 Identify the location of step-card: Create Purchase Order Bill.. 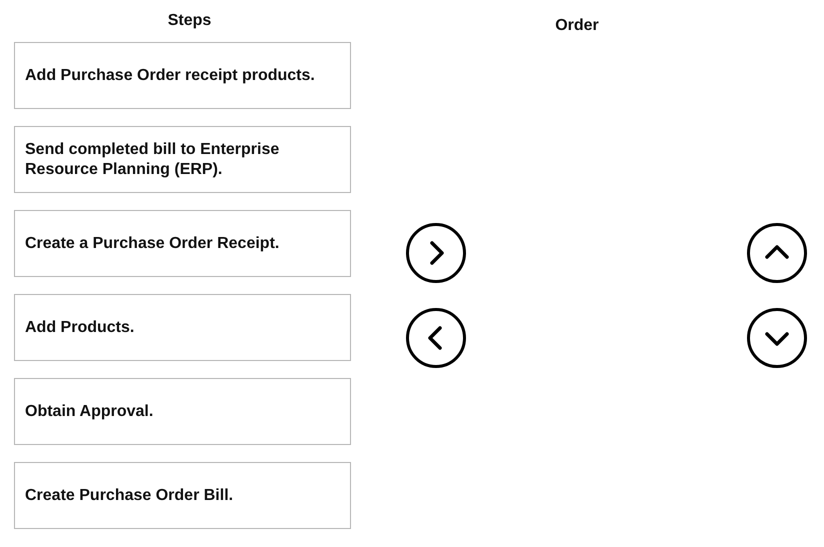
(182, 495).